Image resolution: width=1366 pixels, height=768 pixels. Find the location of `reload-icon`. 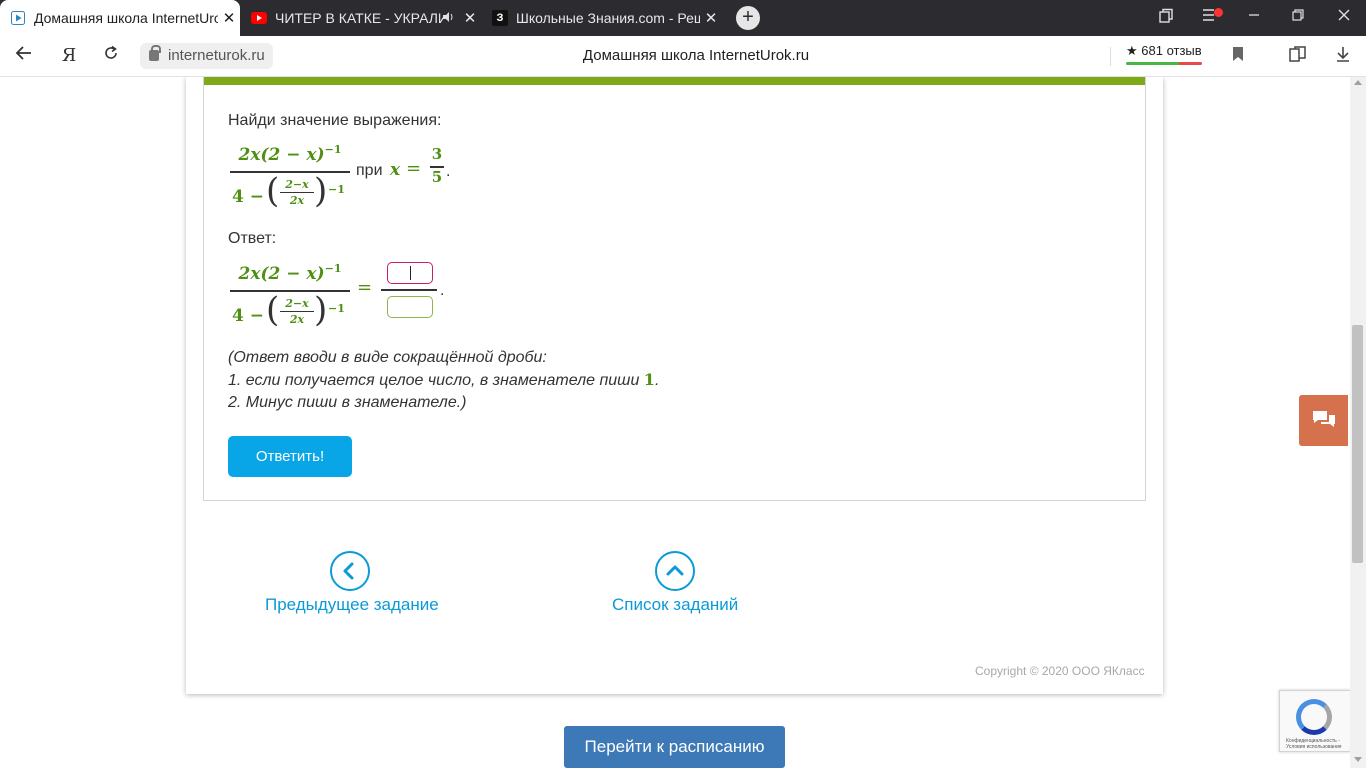

reload-icon is located at coordinates (111, 56).